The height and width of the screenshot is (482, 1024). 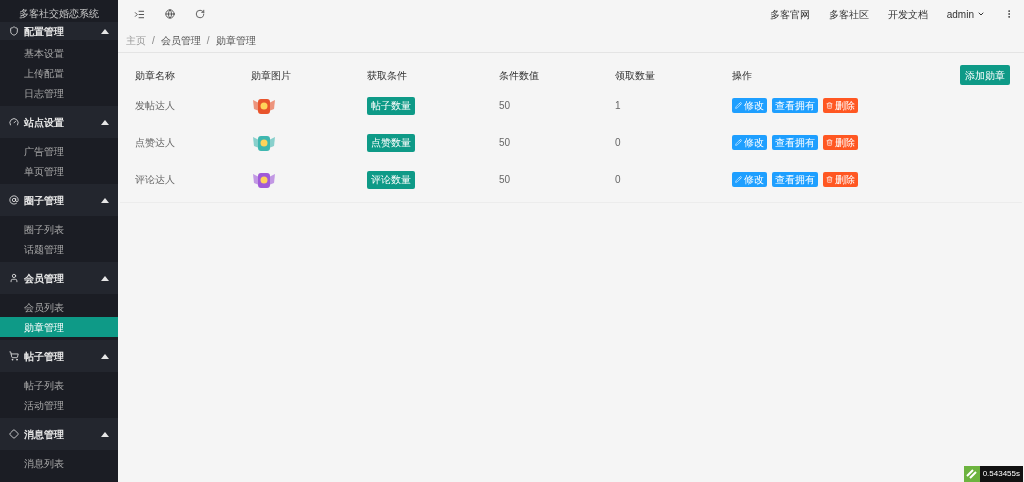 What do you see at coordinates (14, 31) in the screenshot?
I see `shield-icon` at bounding box center [14, 31].